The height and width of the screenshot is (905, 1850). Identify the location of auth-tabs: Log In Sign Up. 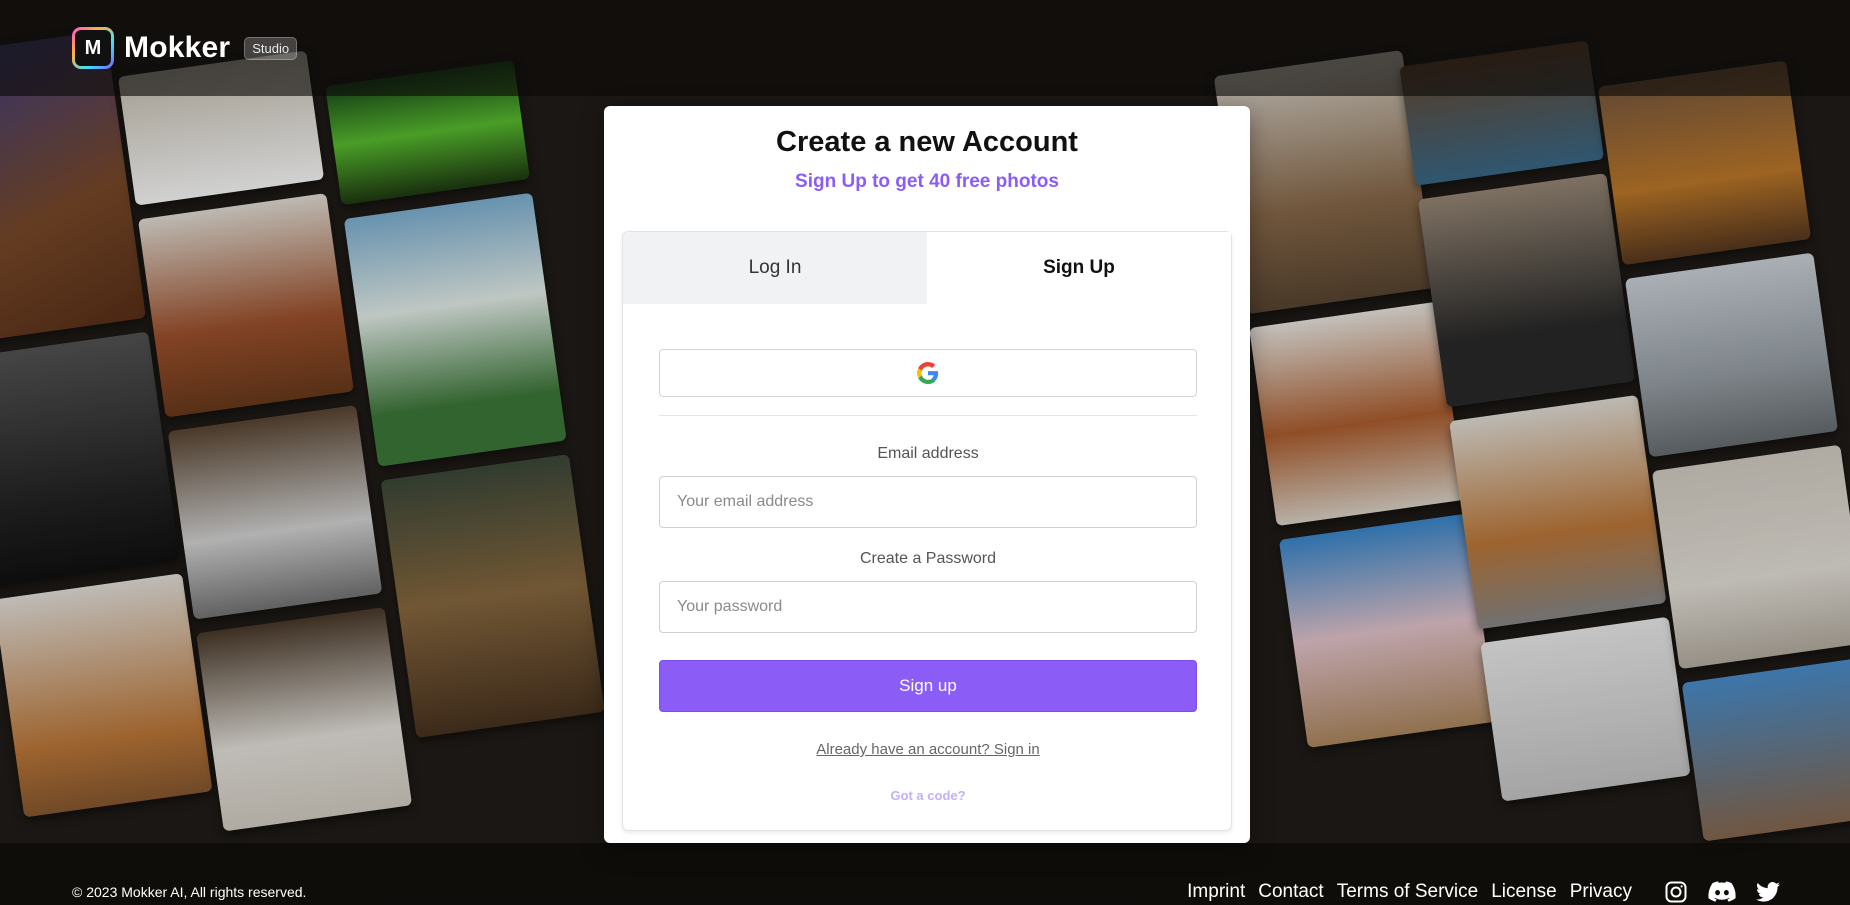
(927, 268).